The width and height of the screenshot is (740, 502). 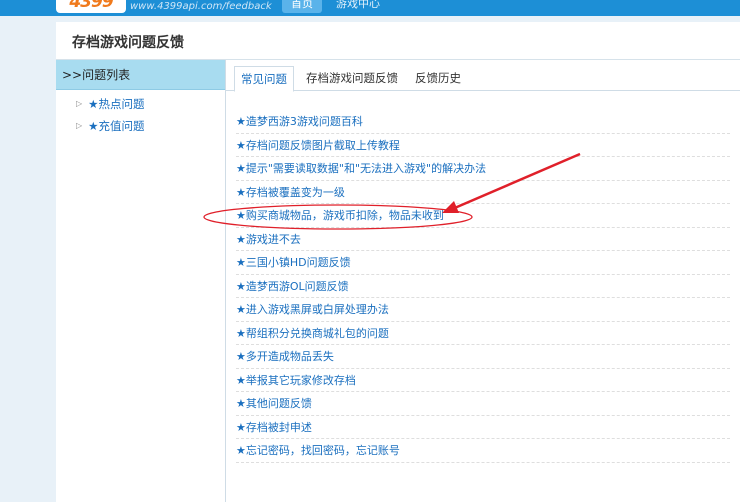 What do you see at coordinates (483, 357) in the screenshot?
I see `faq-item: ★多开造成物品丢失` at bounding box center [483, 357].